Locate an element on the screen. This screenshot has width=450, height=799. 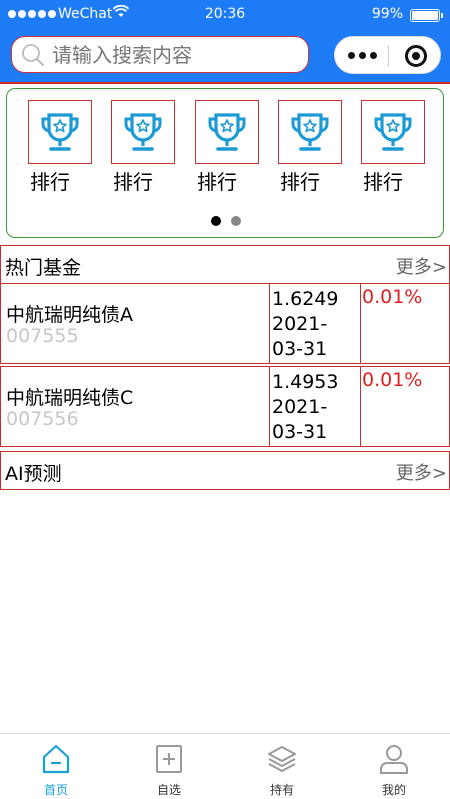
header-divider is located at coordinates (225, 83).